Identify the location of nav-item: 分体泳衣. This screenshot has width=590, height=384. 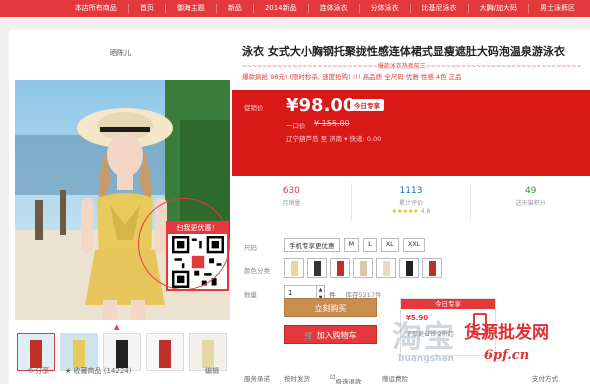
(384, 8).